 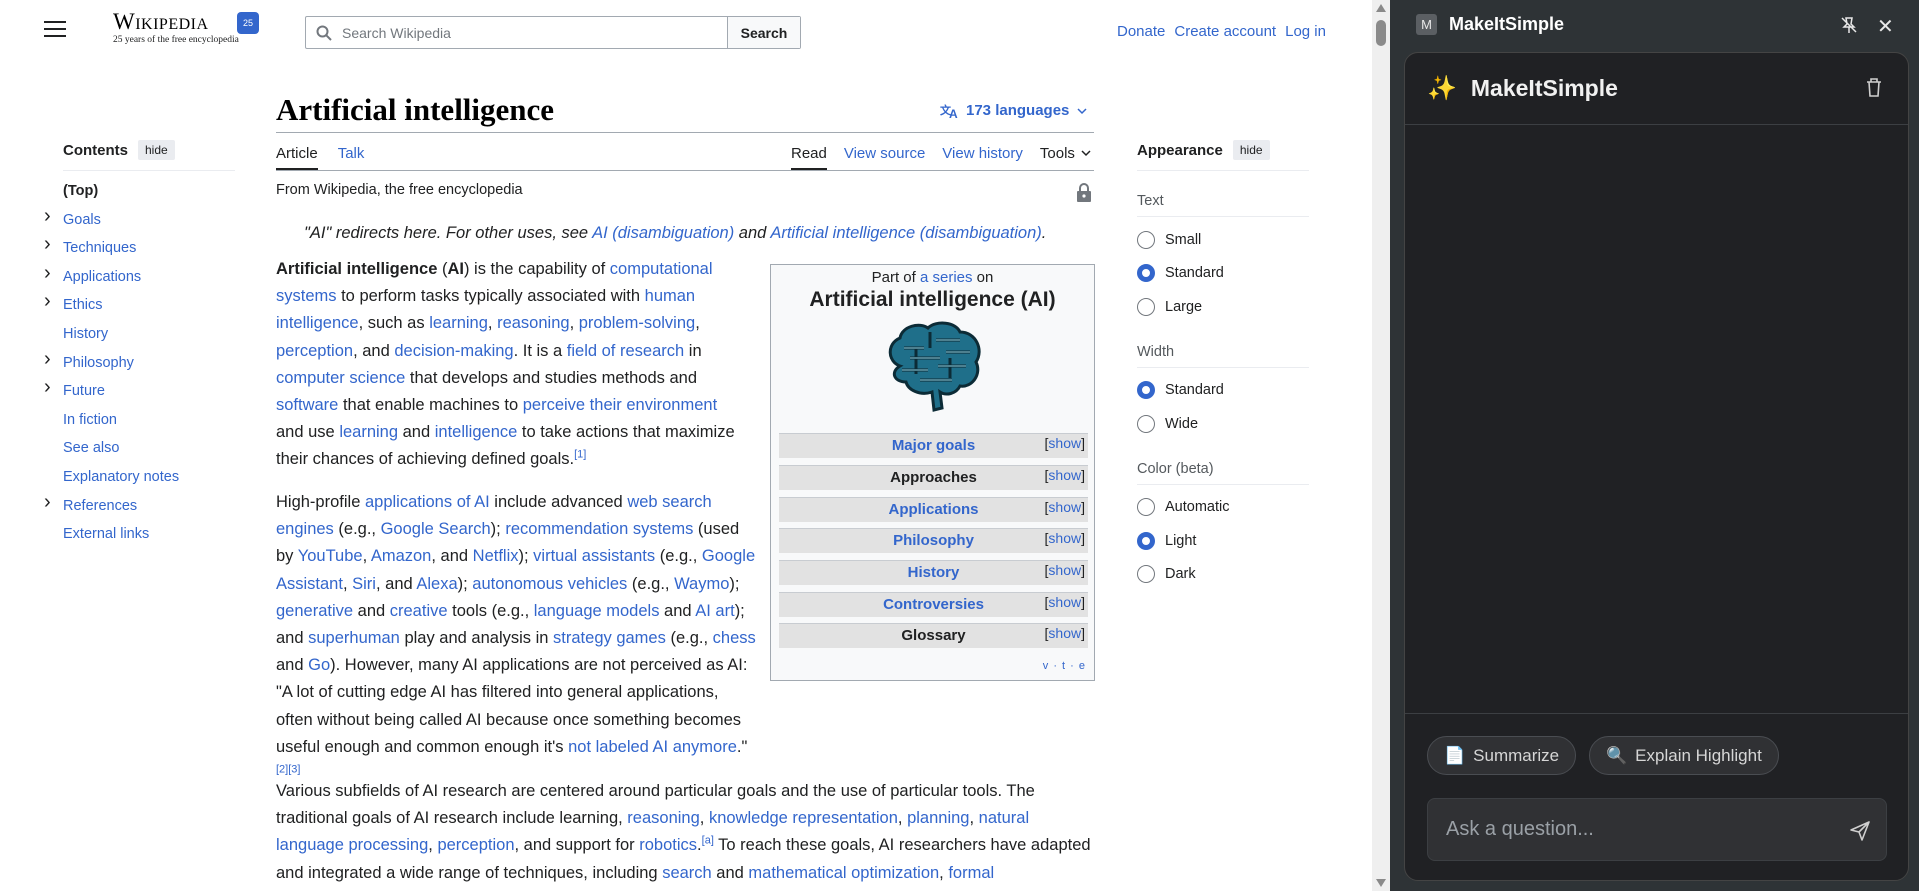 I want to click on link-creative: creative, so click(x=419, y=611).